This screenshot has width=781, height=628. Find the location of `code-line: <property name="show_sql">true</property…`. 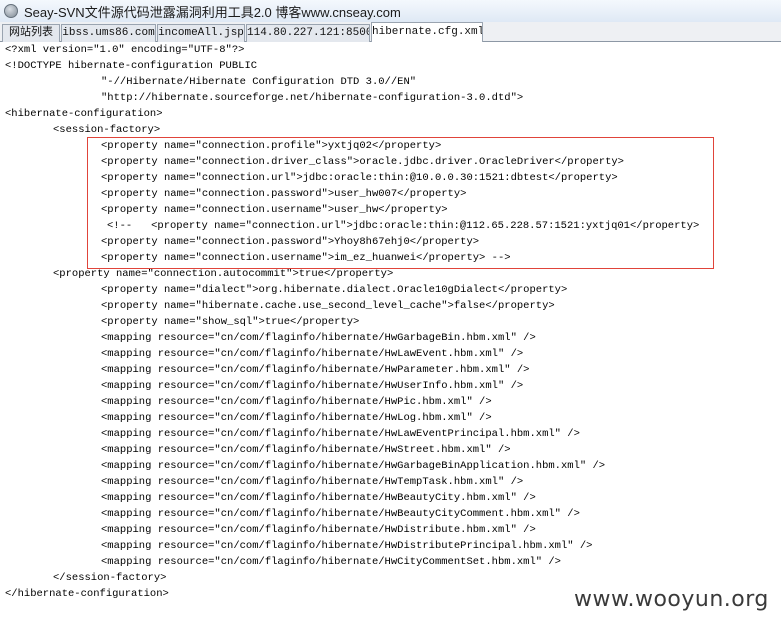

code-line: <property name="show_sql">true</property… is located at coordinates (230, 322).